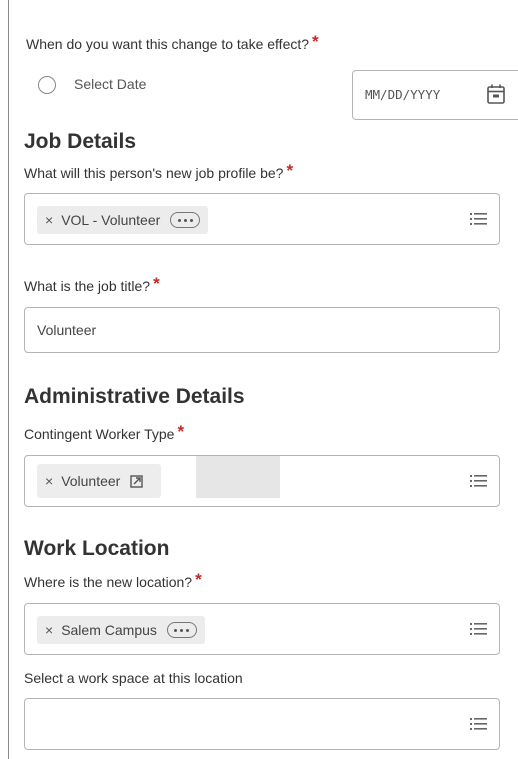  I want to click on location-value: Salem Campus, so click(109, 630).